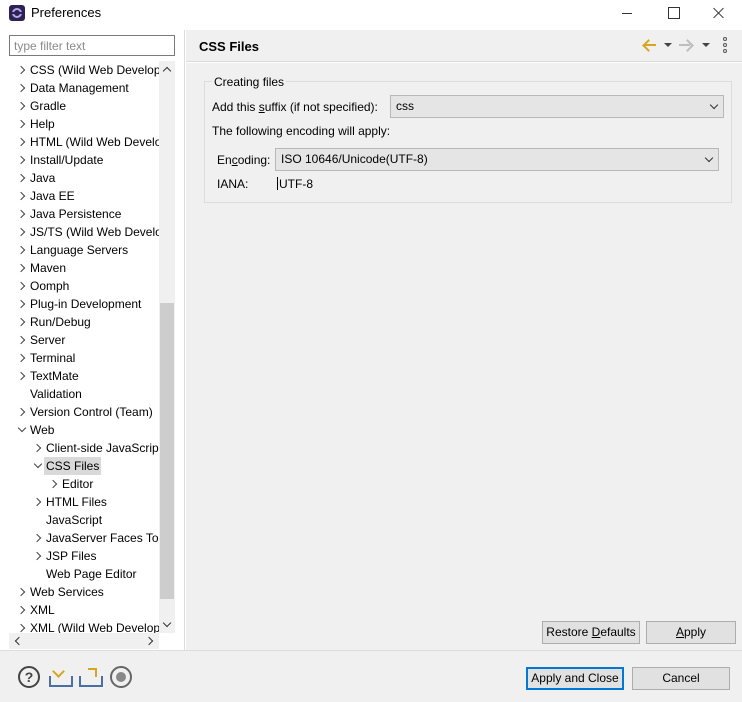 The image size is (742, 702). What do you see at coordinates (167, 69) in the screenshot?
I see `scroll-up-arrow-icon` at bounding box center [167, 69].